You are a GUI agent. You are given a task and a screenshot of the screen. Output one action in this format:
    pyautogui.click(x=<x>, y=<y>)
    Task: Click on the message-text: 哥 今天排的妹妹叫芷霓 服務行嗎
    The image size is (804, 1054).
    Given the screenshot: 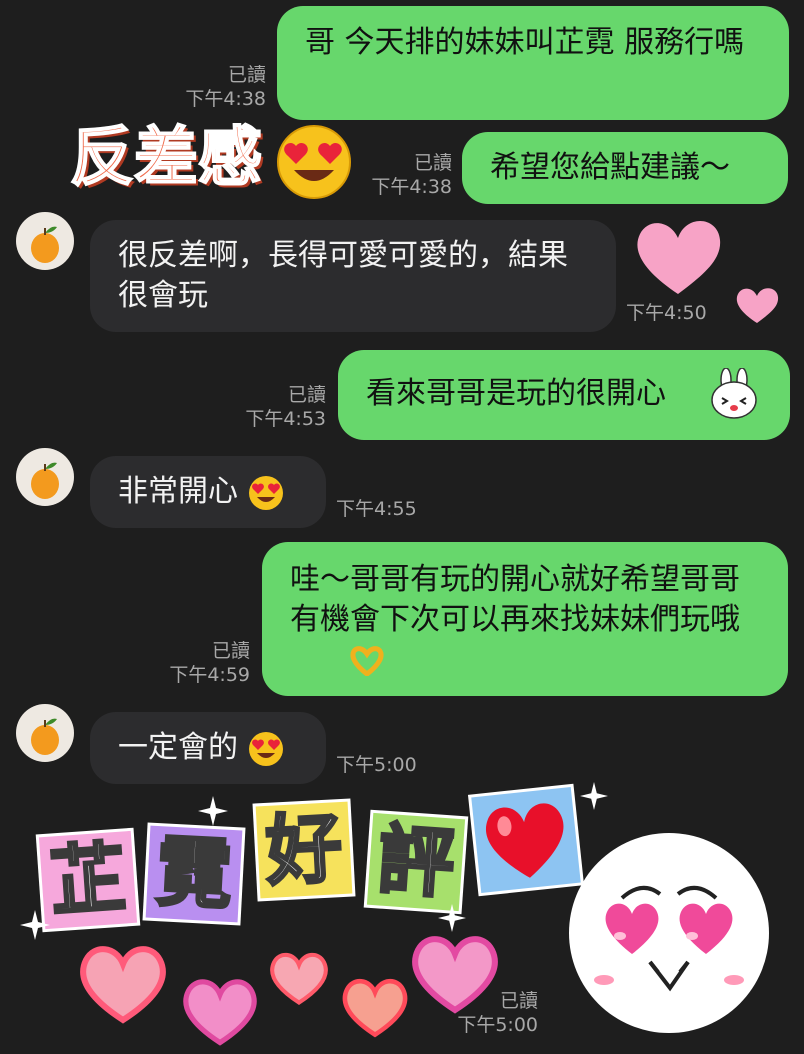 What is the action you would take?
    pyautogui.click(x=525, y=42)
    